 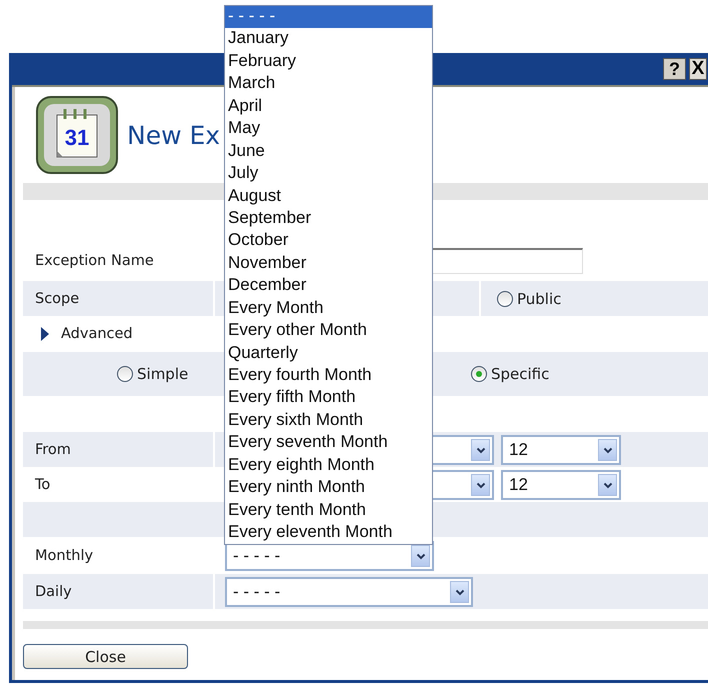 What do you see at coordinates (64, 556) in the screenshot?
I see `field-label: Monthly` at bounding box center [64, 556].